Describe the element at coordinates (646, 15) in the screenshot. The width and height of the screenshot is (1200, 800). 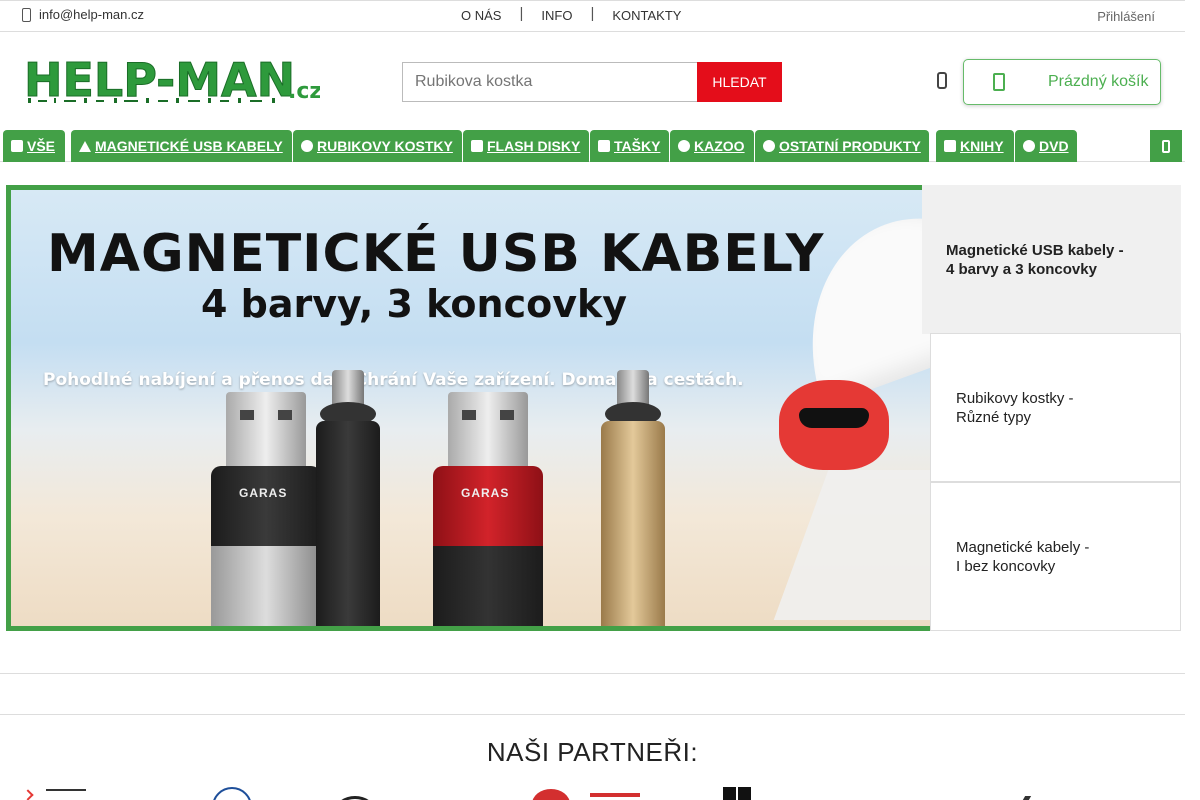
I see `nav-link-contacts: KONTAKTY` at that location.